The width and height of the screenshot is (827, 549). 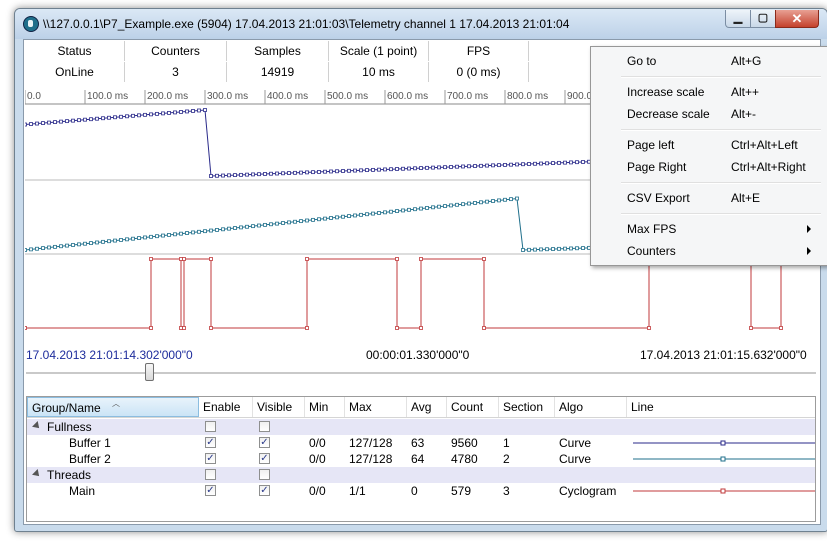 I want to click on menu-item-page-left: Page left Ctrl+Alt+Left, so click(x=709, y=145).